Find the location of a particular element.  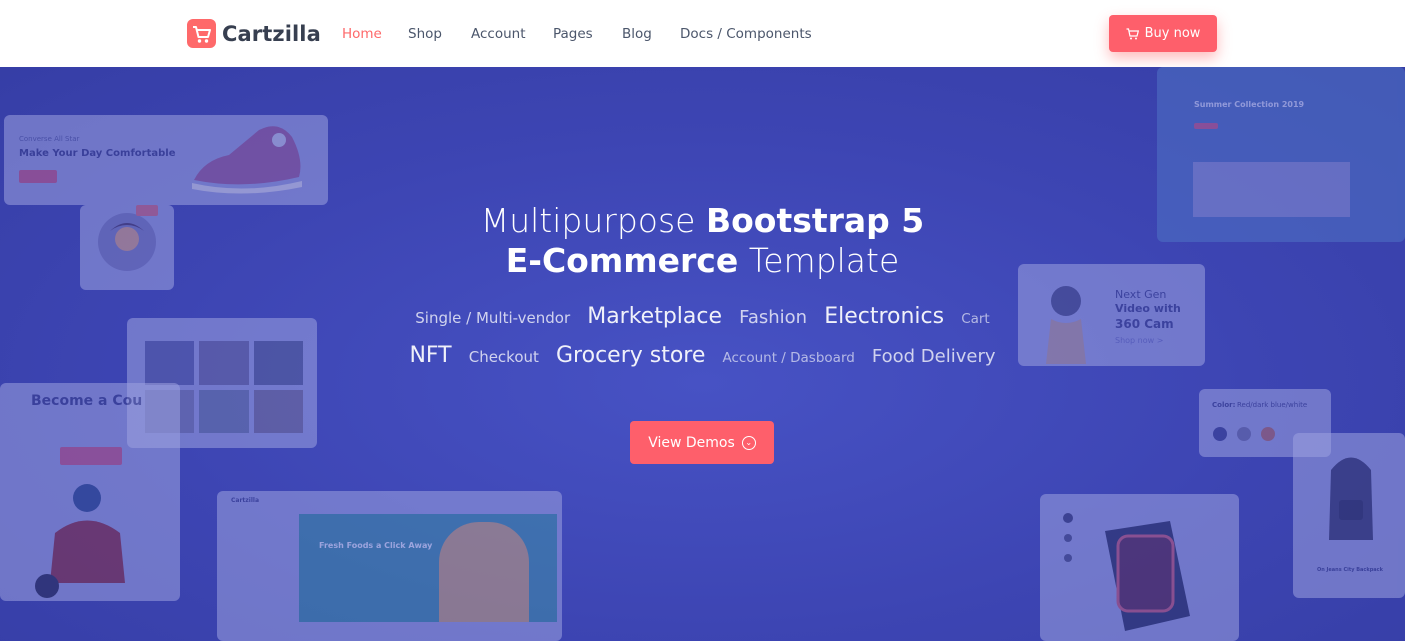

tag-checkout: Checkout is located at coordinates (504, 357).